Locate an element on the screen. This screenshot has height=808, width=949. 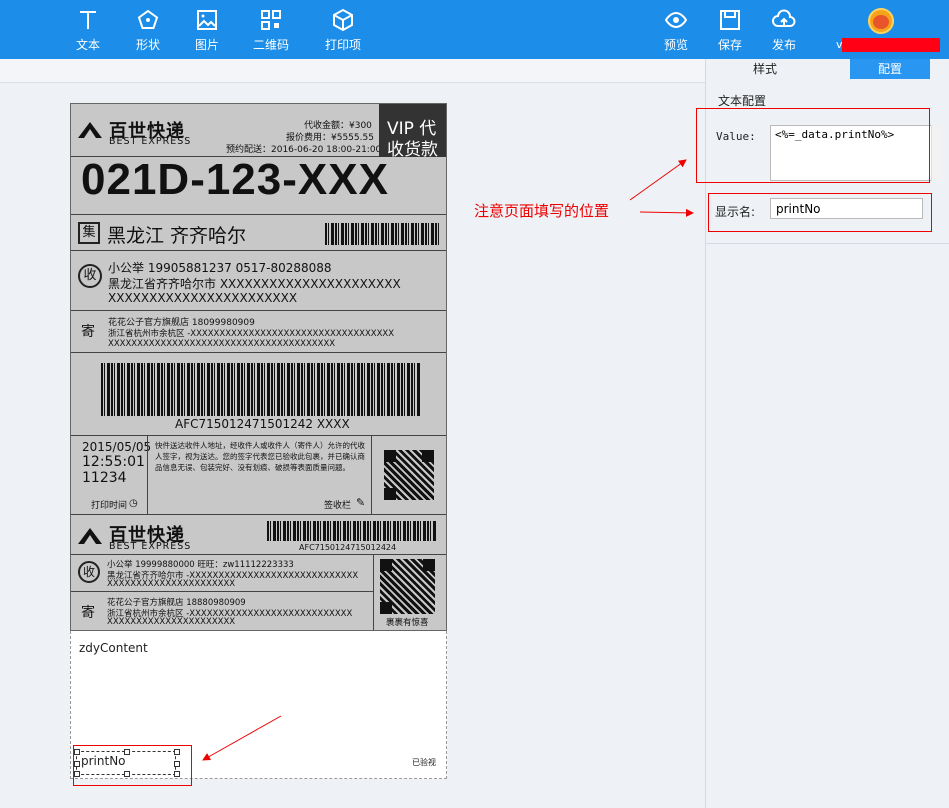
print-num: 11234 is located at coordinates (104, 478).